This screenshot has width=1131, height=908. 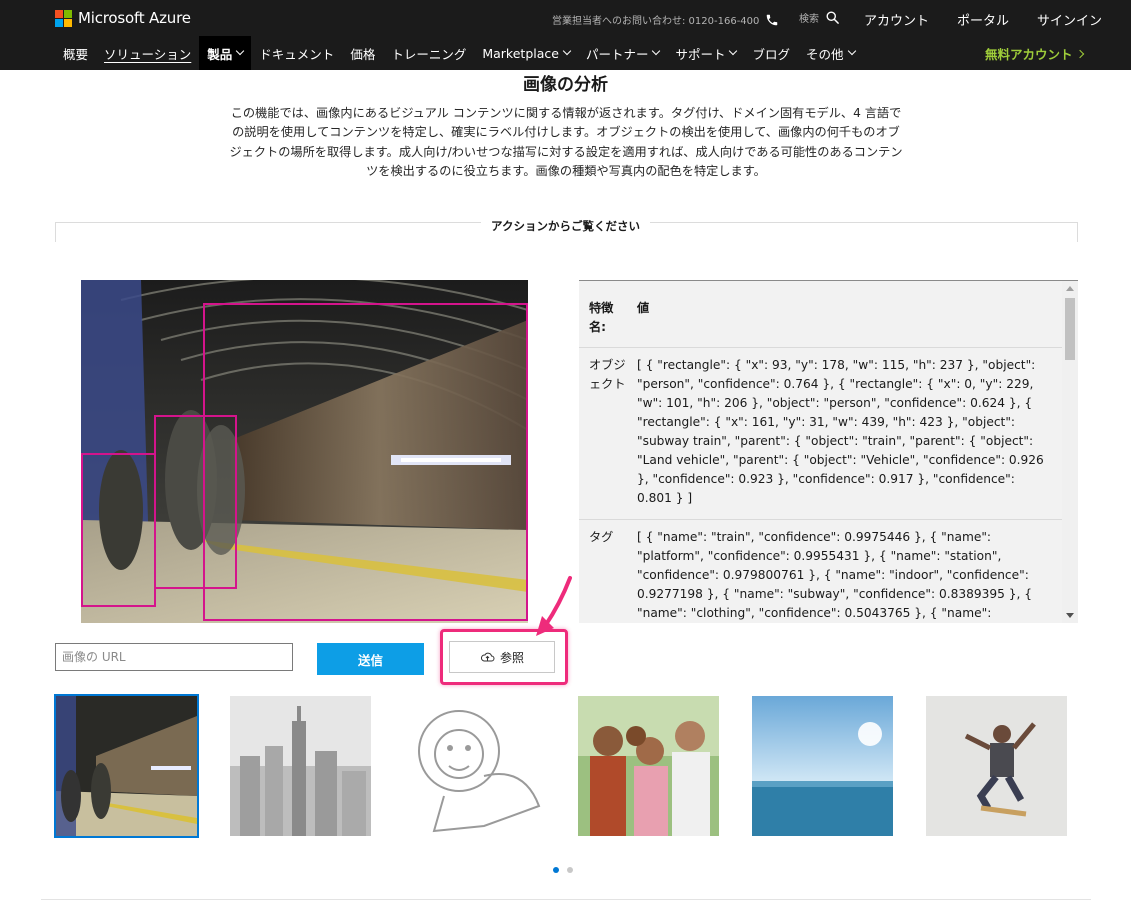 What do you see at coordinates (554, 606) in the screenshot?
I see `pointer-arrow-annotation` at bounding box center [554, 606].